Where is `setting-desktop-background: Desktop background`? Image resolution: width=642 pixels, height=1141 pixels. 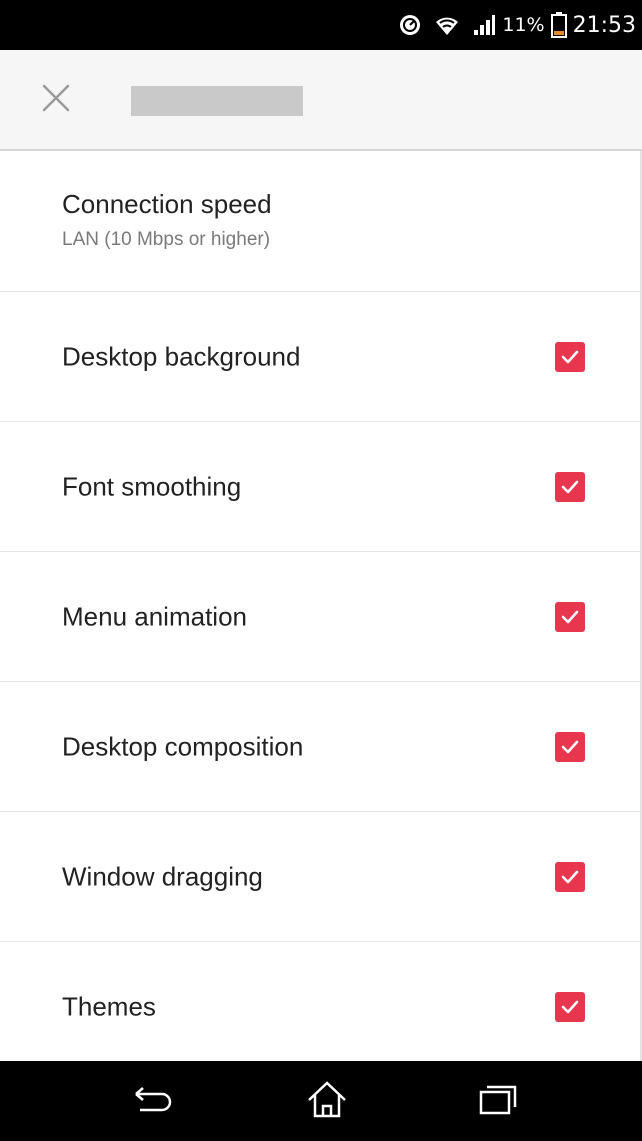 setting-desktop-background: Desktop background is located at coordinates (320, 357).